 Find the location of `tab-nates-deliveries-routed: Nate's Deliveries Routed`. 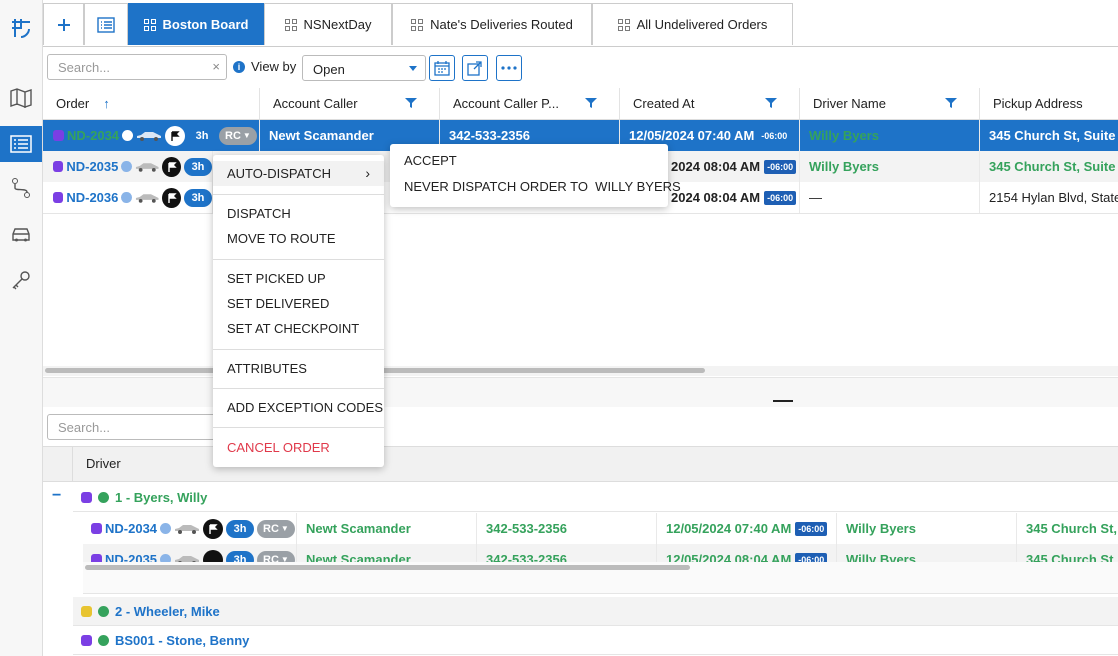

tab-nates-deliveries-routed: Nate's Deliveries Routed is located at coordinates (492, 24).